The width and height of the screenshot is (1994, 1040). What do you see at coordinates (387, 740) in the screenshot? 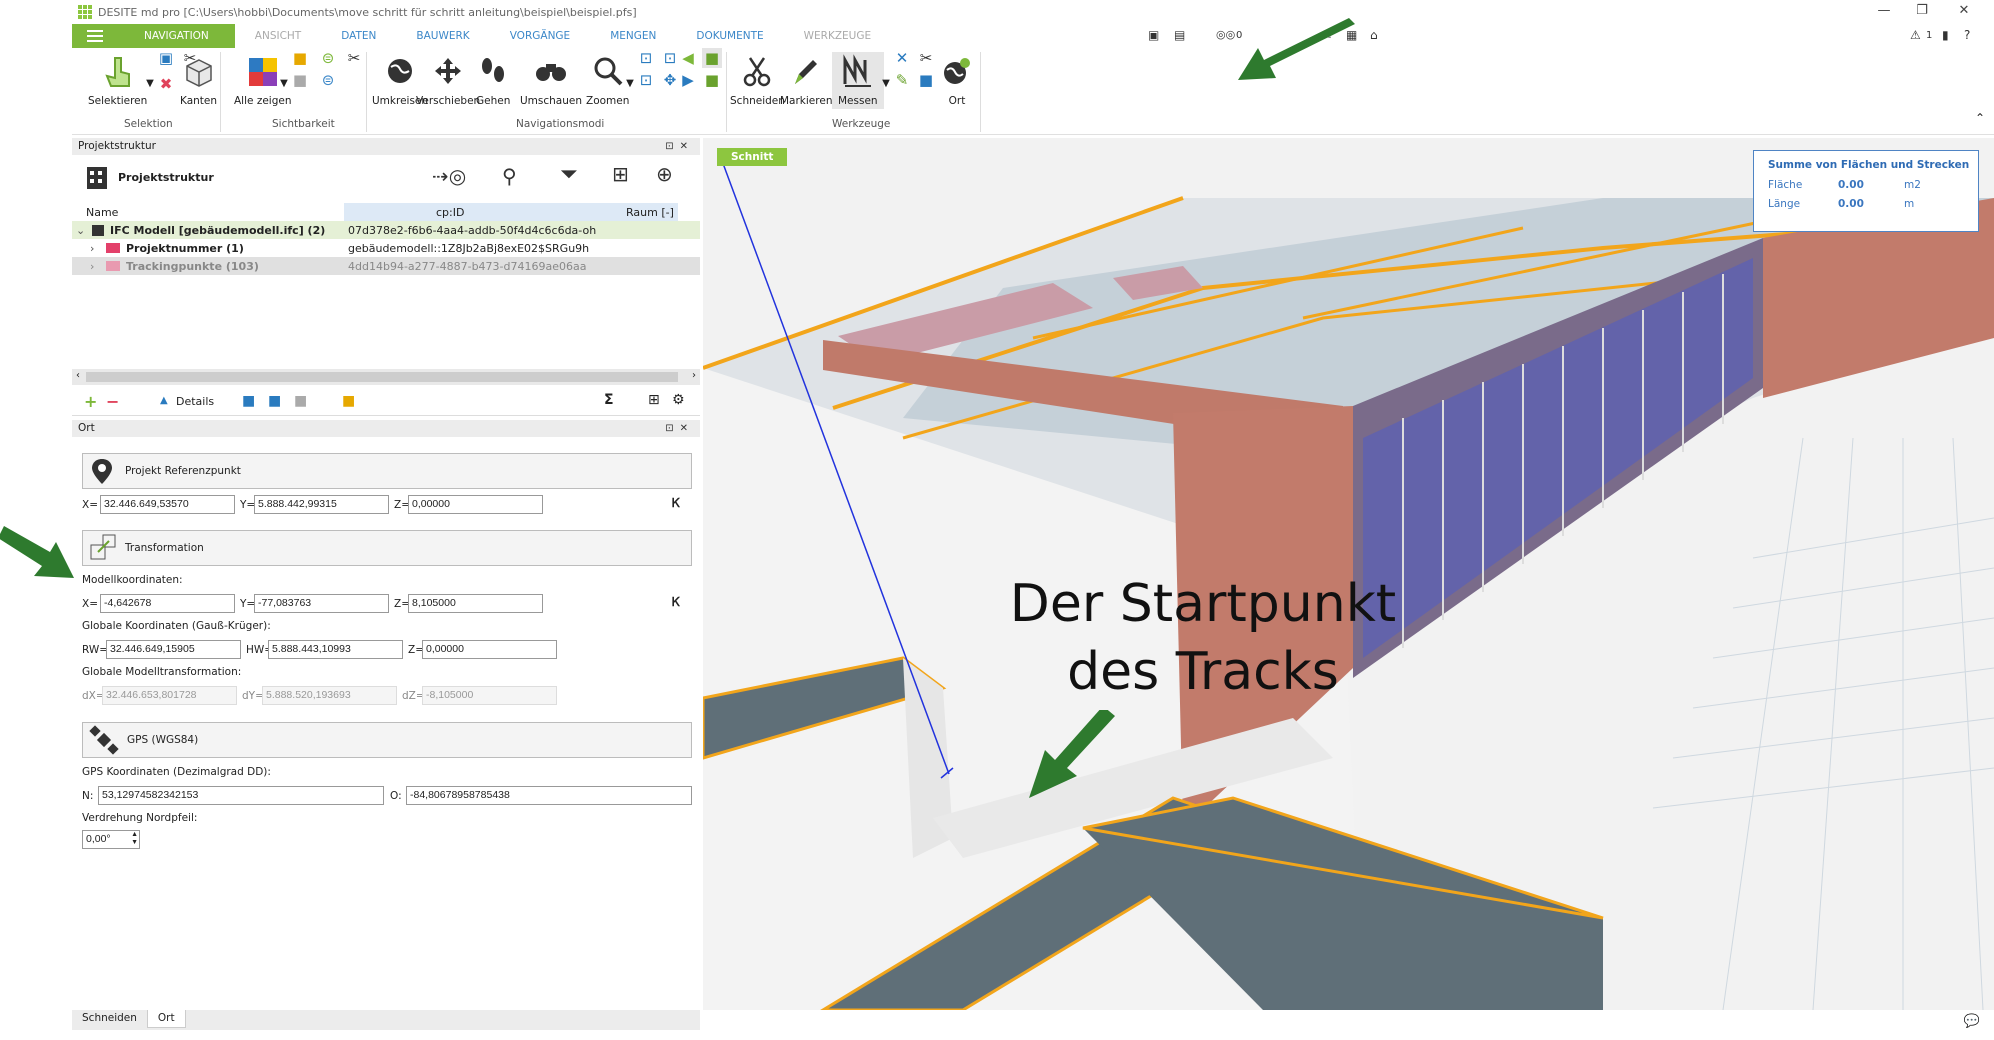
I see `gps-section: GPS (WGS84)` at bounding box center [387, 740].